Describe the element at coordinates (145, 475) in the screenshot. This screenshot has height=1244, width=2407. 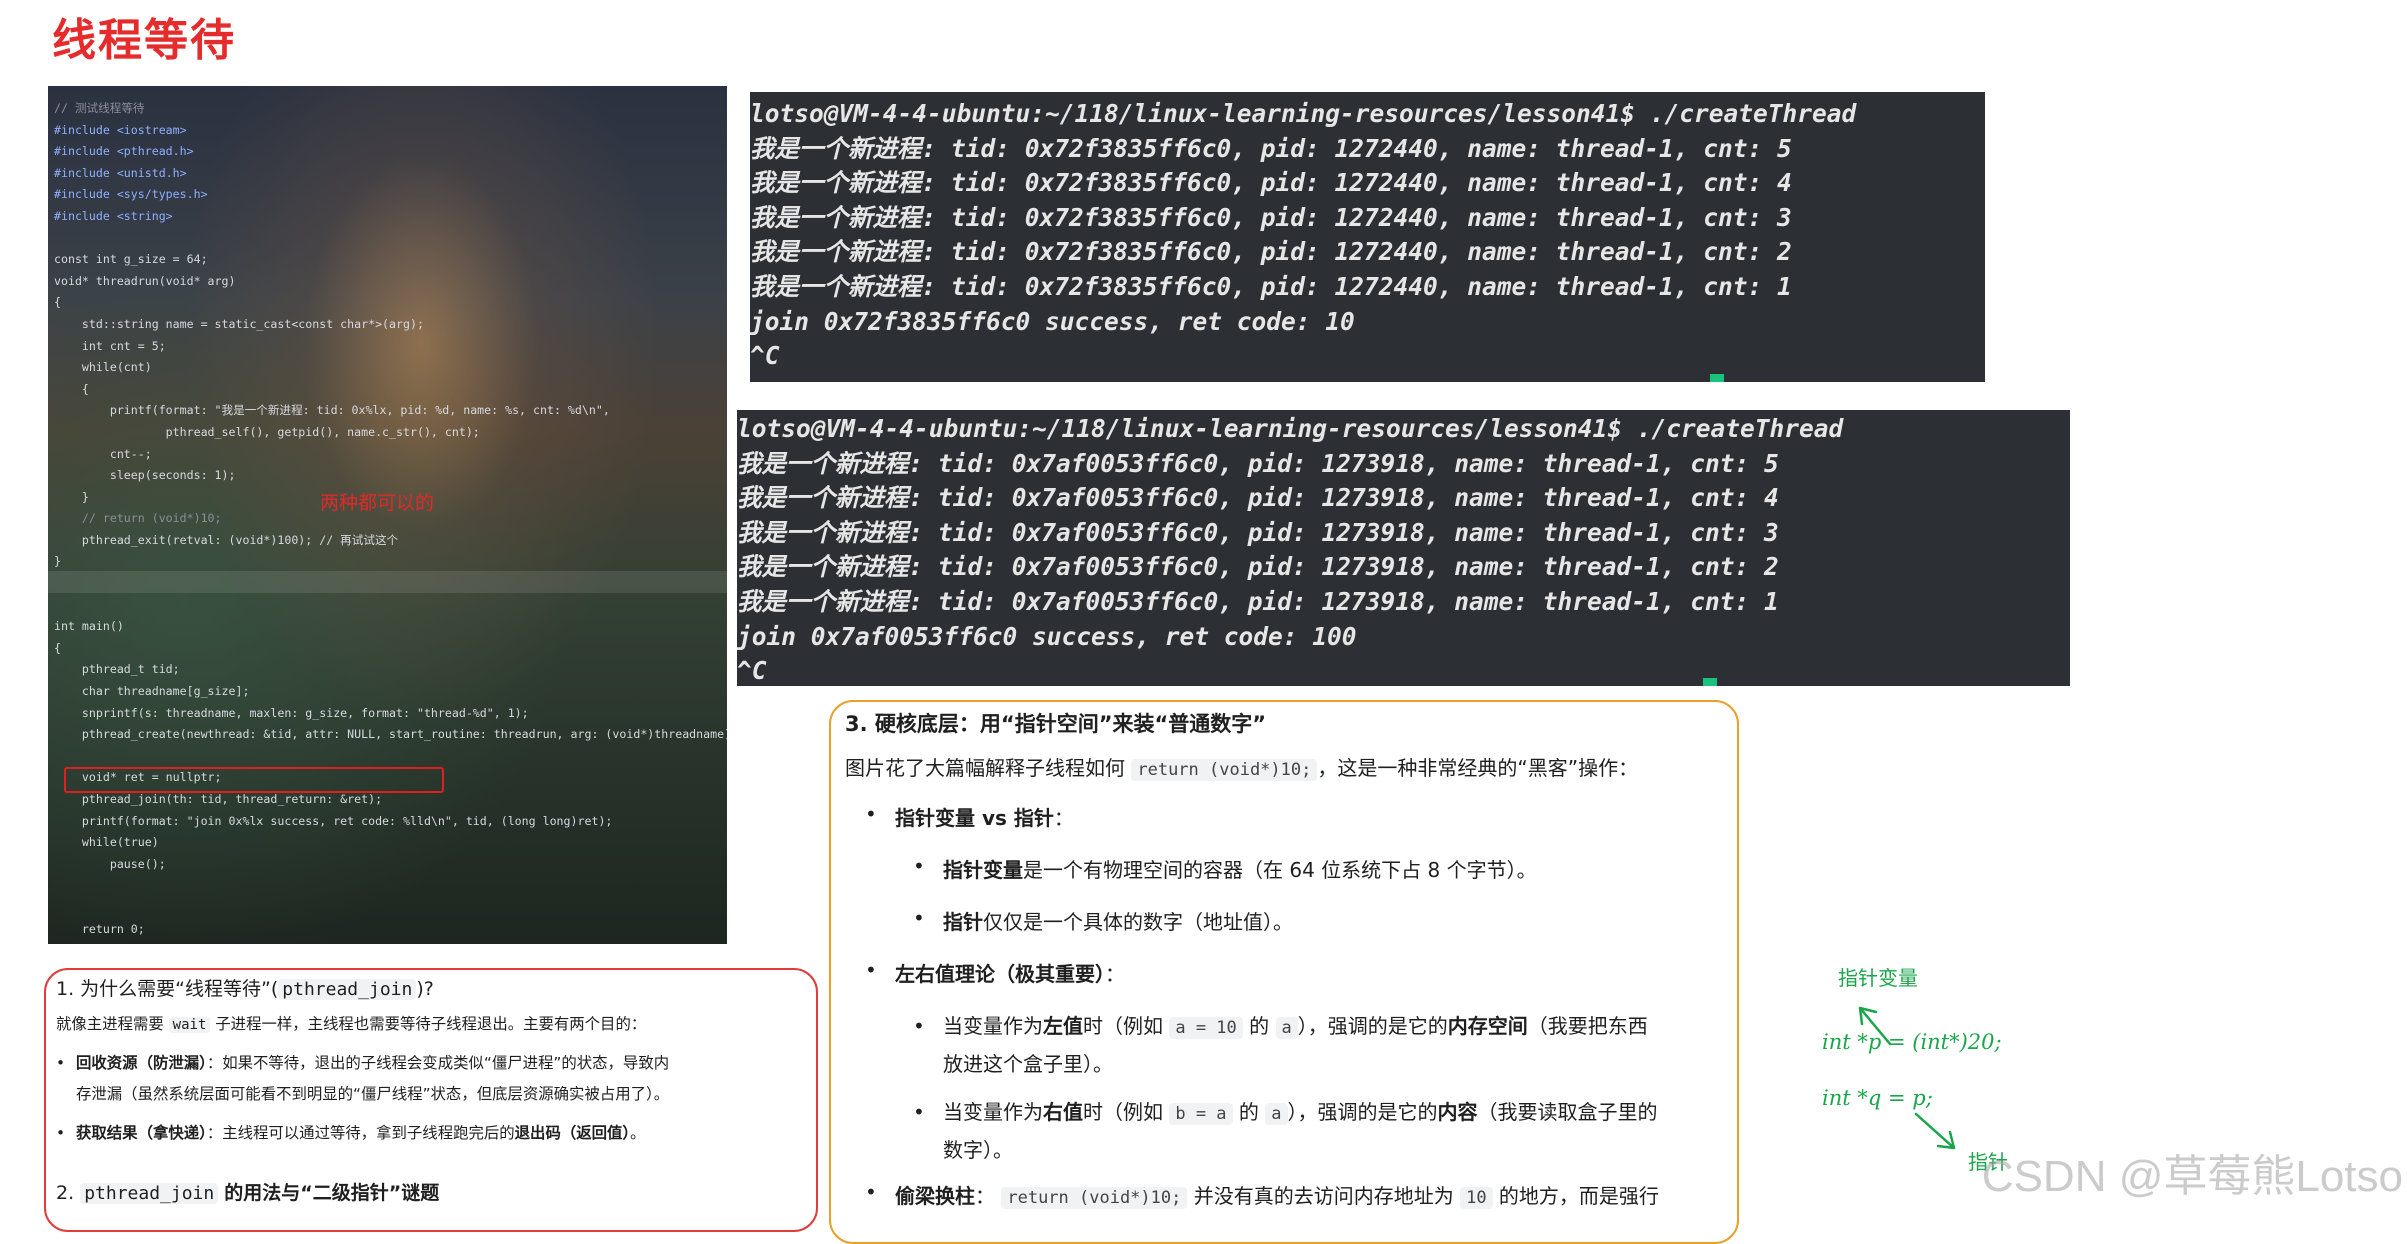
I see `code-line: sleep(seconds: 1);` at that location.